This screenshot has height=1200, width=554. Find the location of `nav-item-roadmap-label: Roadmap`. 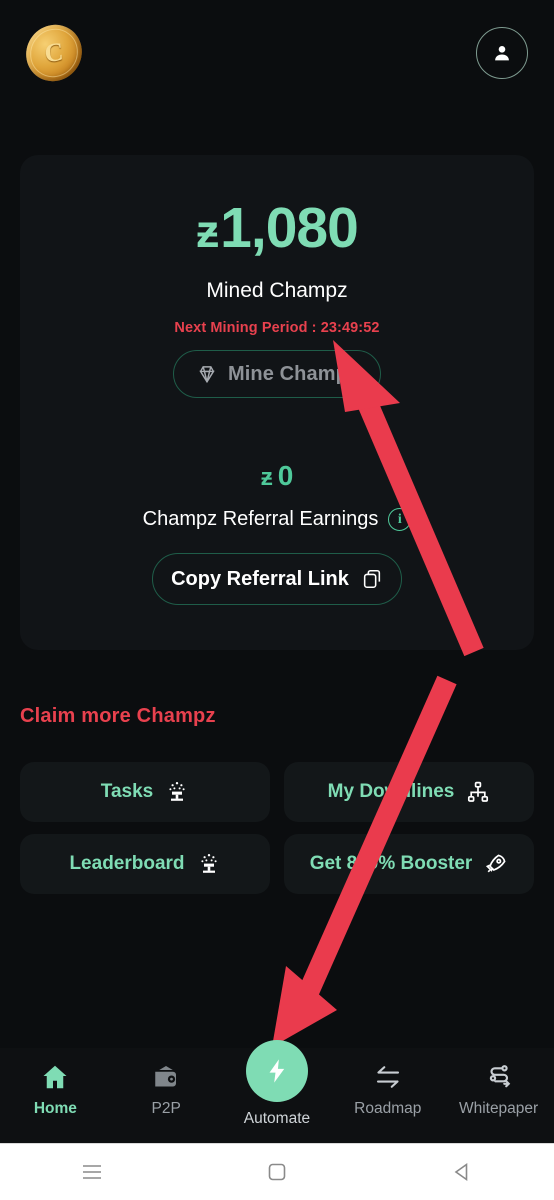

nav-item-roadmap-label: Roadmap is located at coordinates (388, 1108).